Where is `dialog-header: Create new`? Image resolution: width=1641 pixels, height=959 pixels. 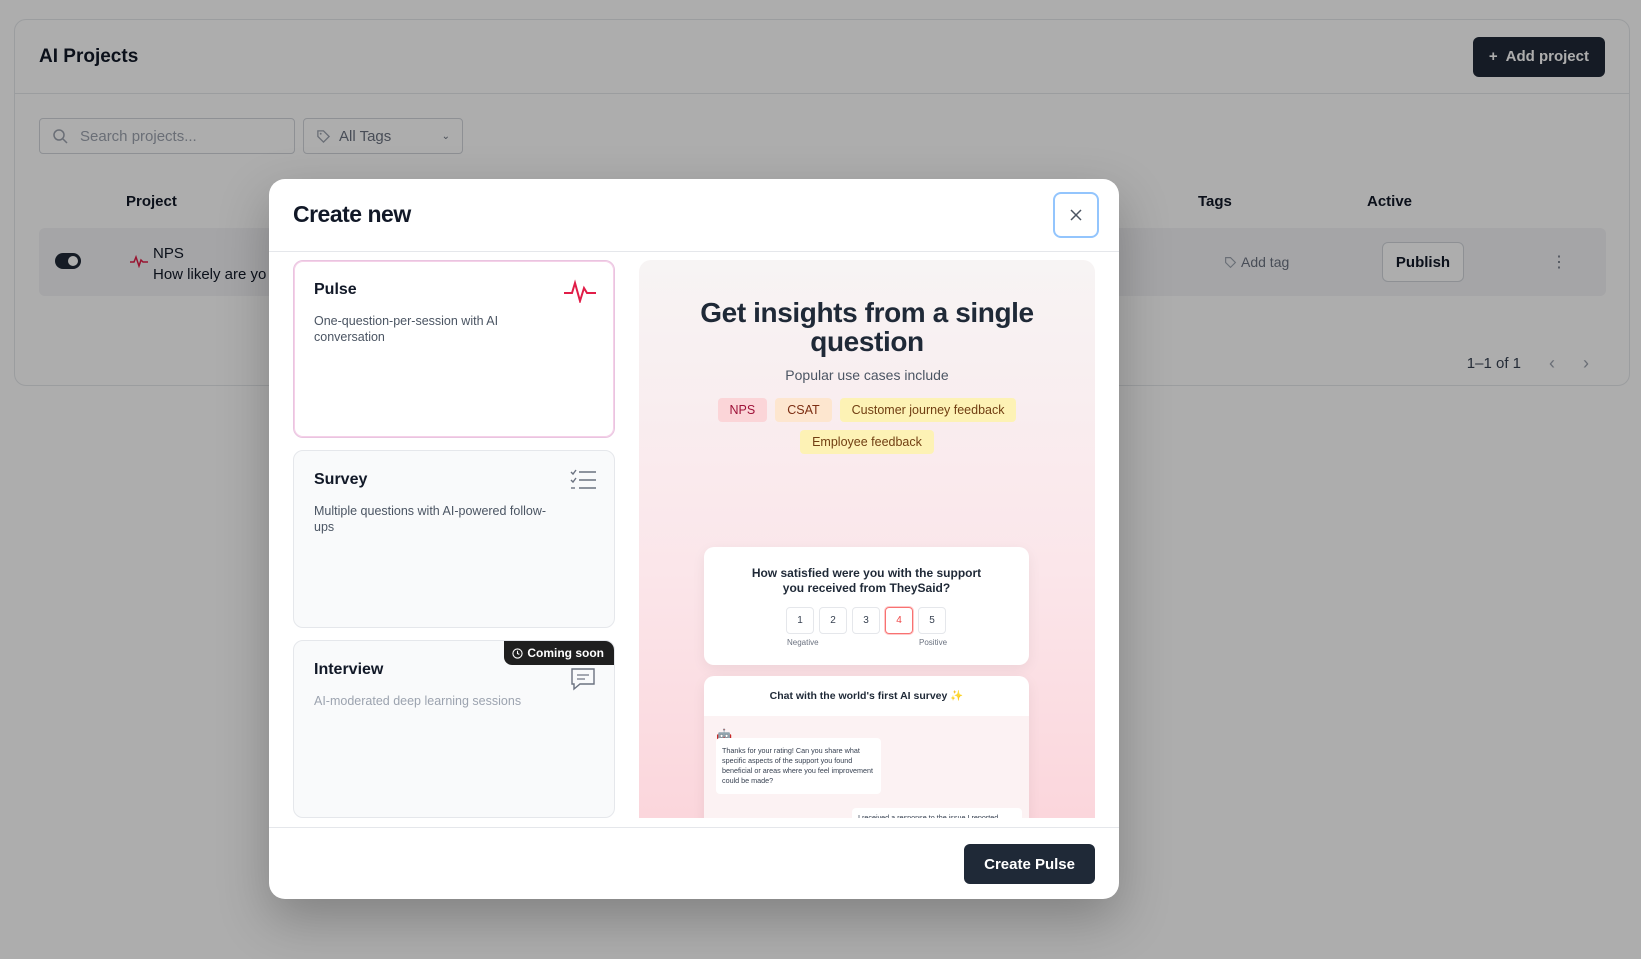 dialog-header: Create new is located at coordinates (694, 215).